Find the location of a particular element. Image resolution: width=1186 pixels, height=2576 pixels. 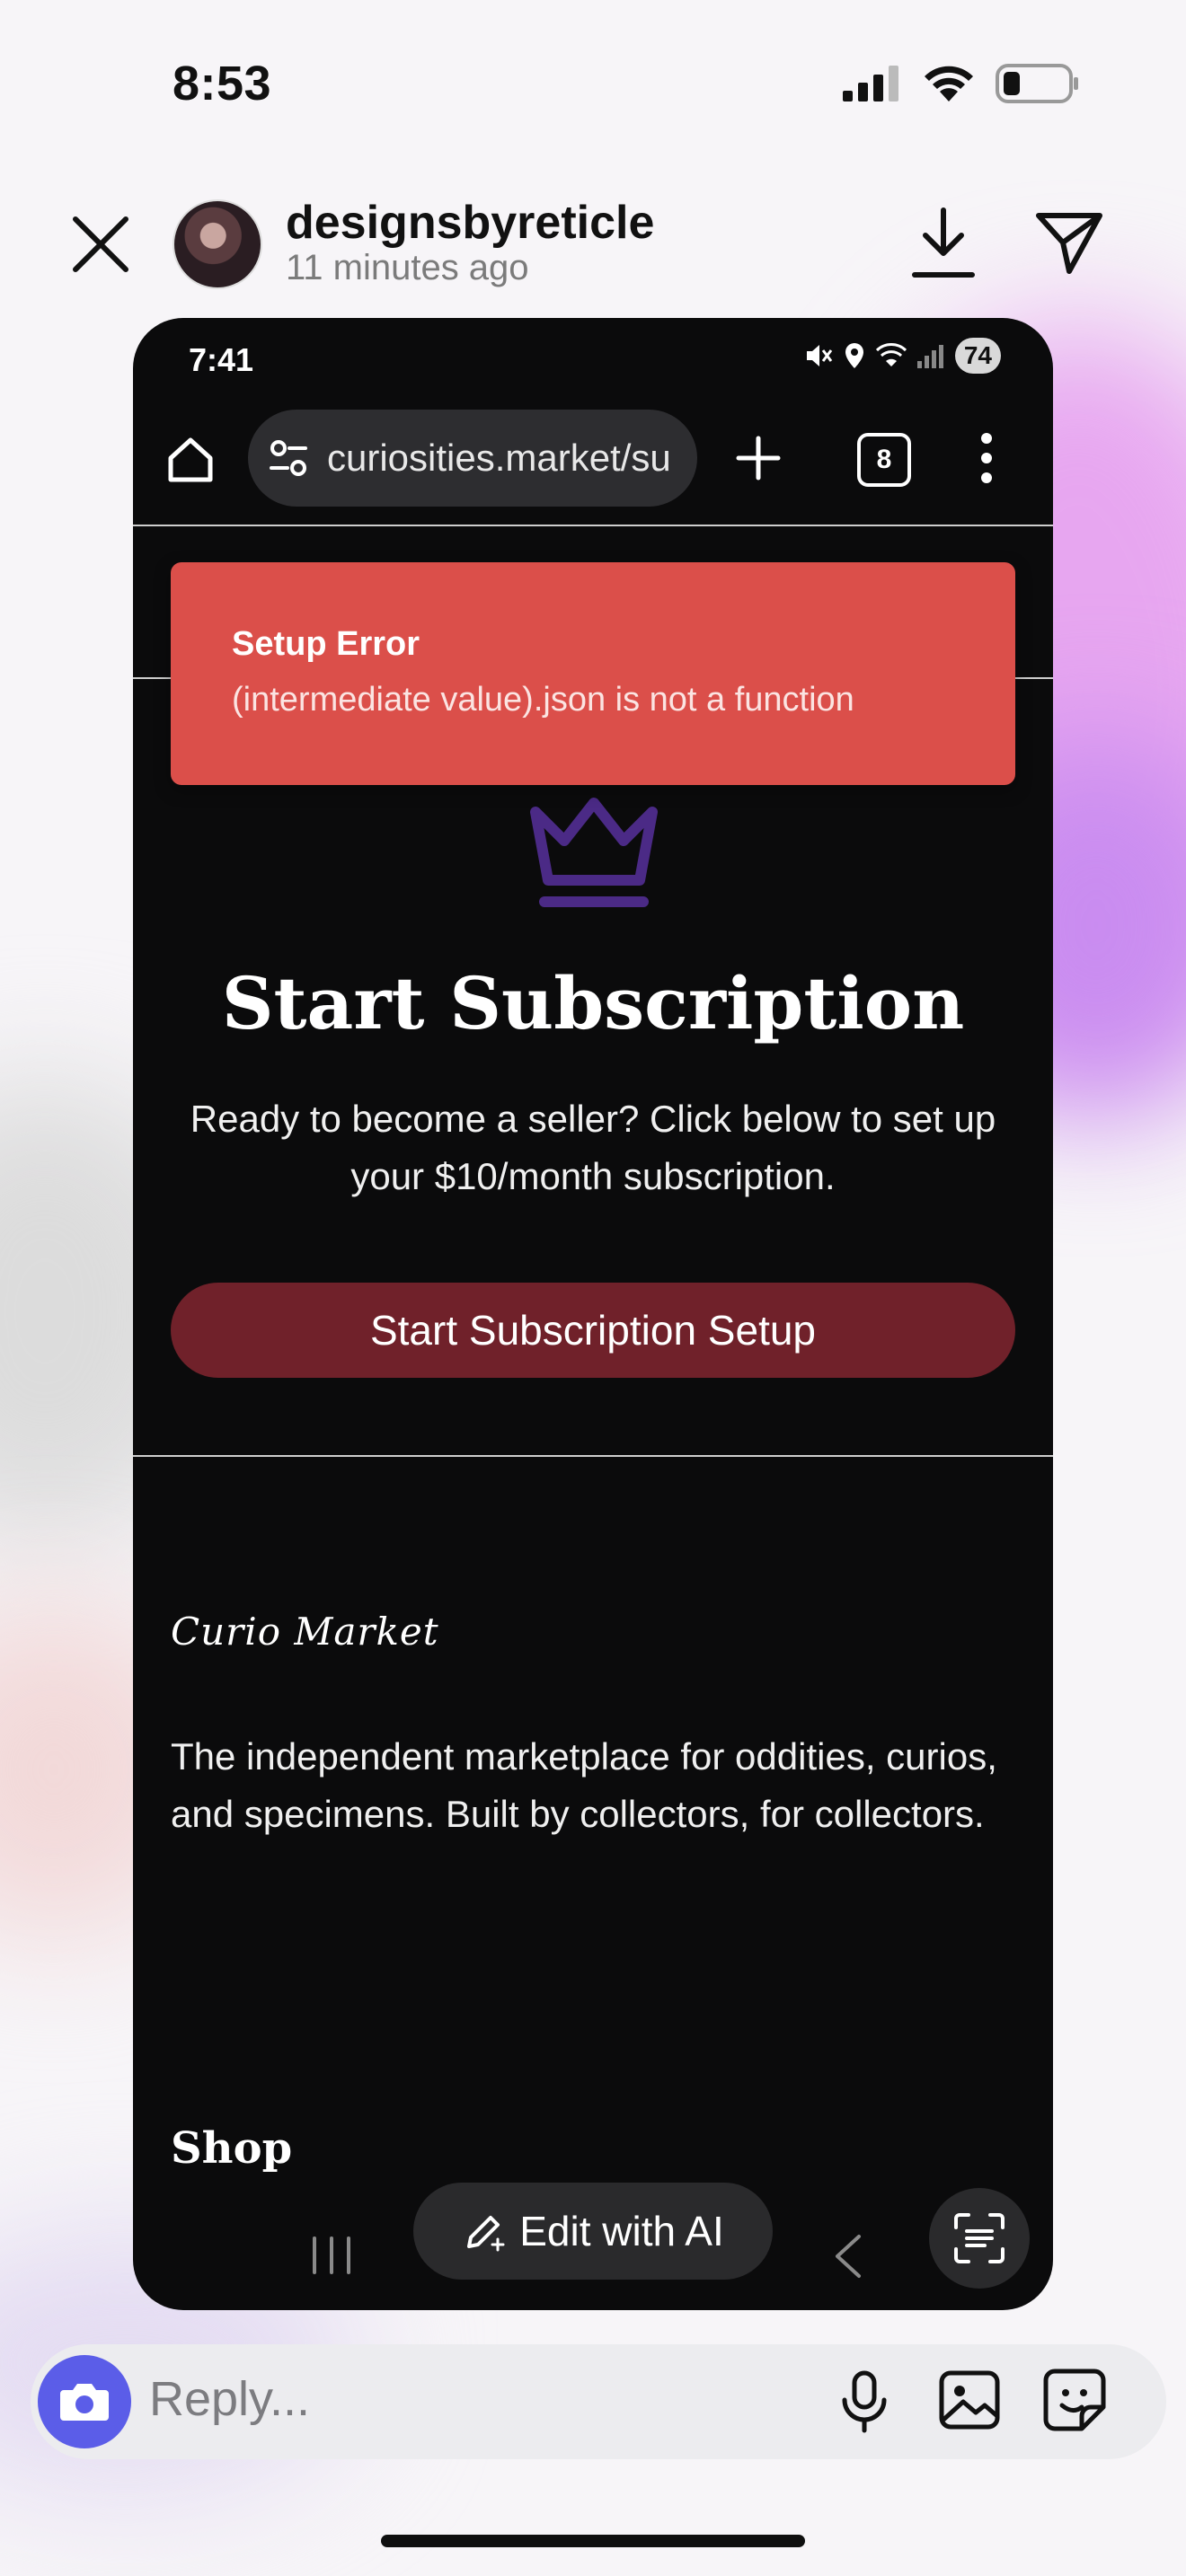

brand-logo: Curio Market is located at coordinates (305, 1632).